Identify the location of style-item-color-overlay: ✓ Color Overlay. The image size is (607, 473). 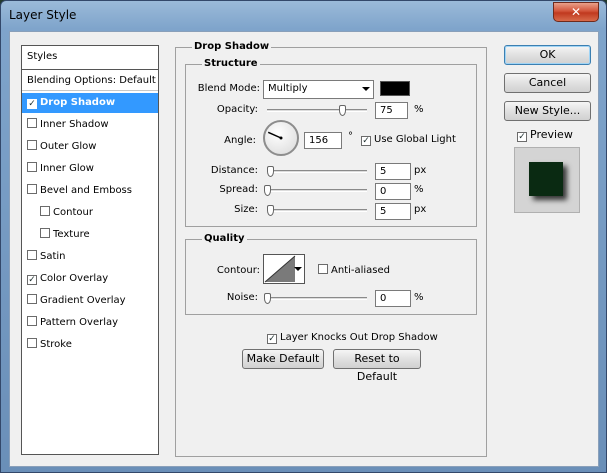
(90, 279).